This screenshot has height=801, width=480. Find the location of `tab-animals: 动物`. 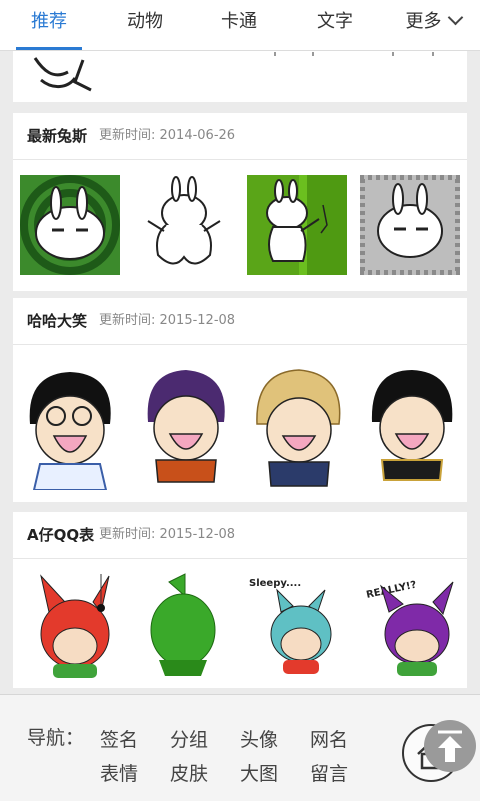

tab-animals: 动物 is located at coordinates (145, 25).